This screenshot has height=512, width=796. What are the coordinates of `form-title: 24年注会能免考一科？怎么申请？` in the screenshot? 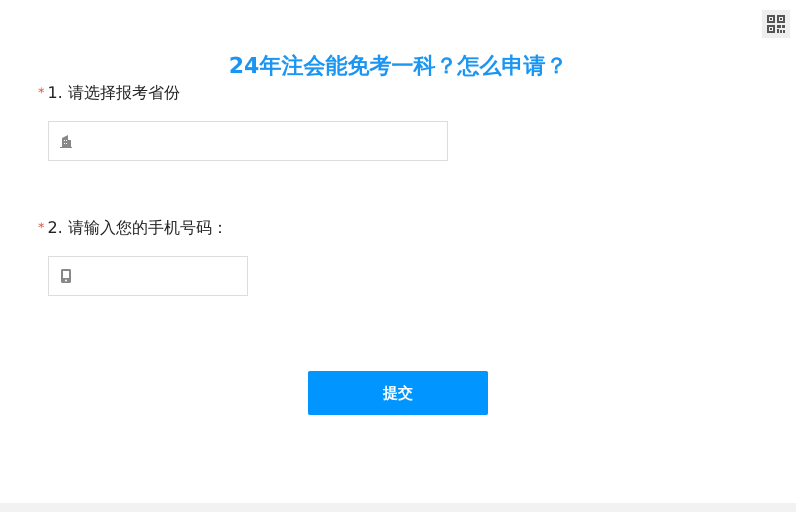 It's located at (398, 67).